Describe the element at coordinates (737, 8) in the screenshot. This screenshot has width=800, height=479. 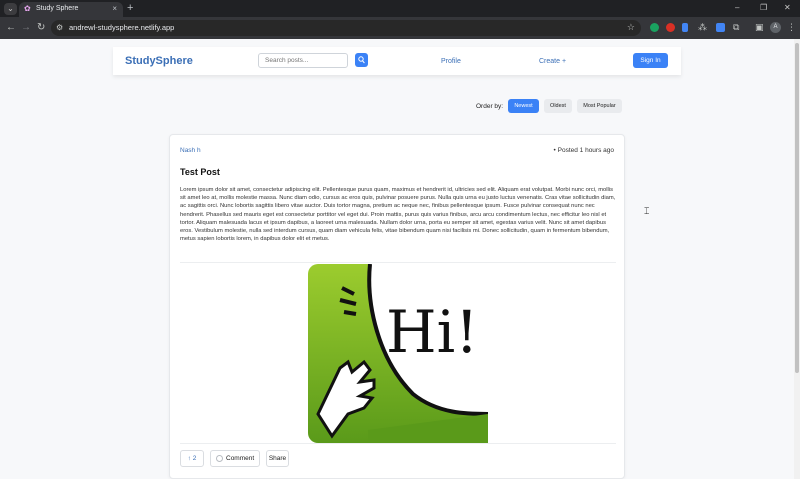
I see `minimize-button: –` at that location.